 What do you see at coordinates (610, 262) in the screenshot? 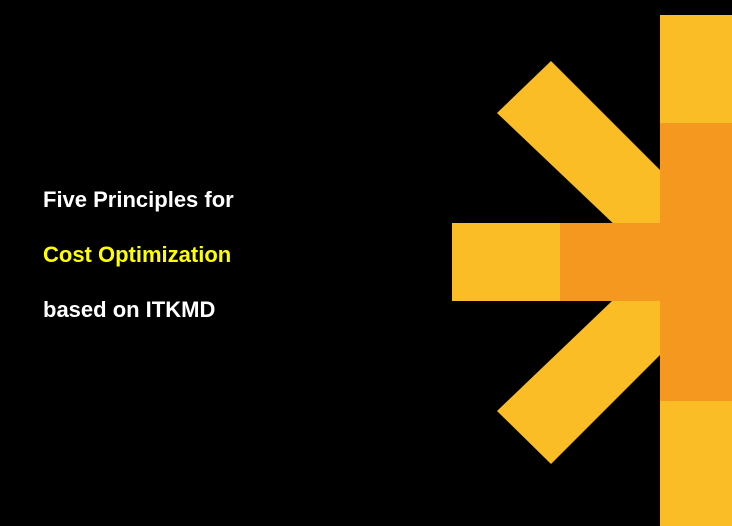
I see `logo-arm-horizontal-inner` at bounding box center [610, 262].